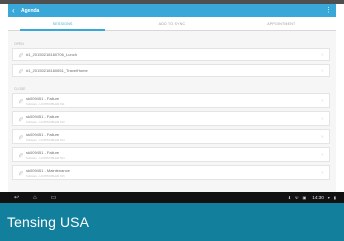  What do you see at coordinates (20, 89) in the screenshot?
I see `section-header-close: CLOSE` at bounding box center [20, 89].